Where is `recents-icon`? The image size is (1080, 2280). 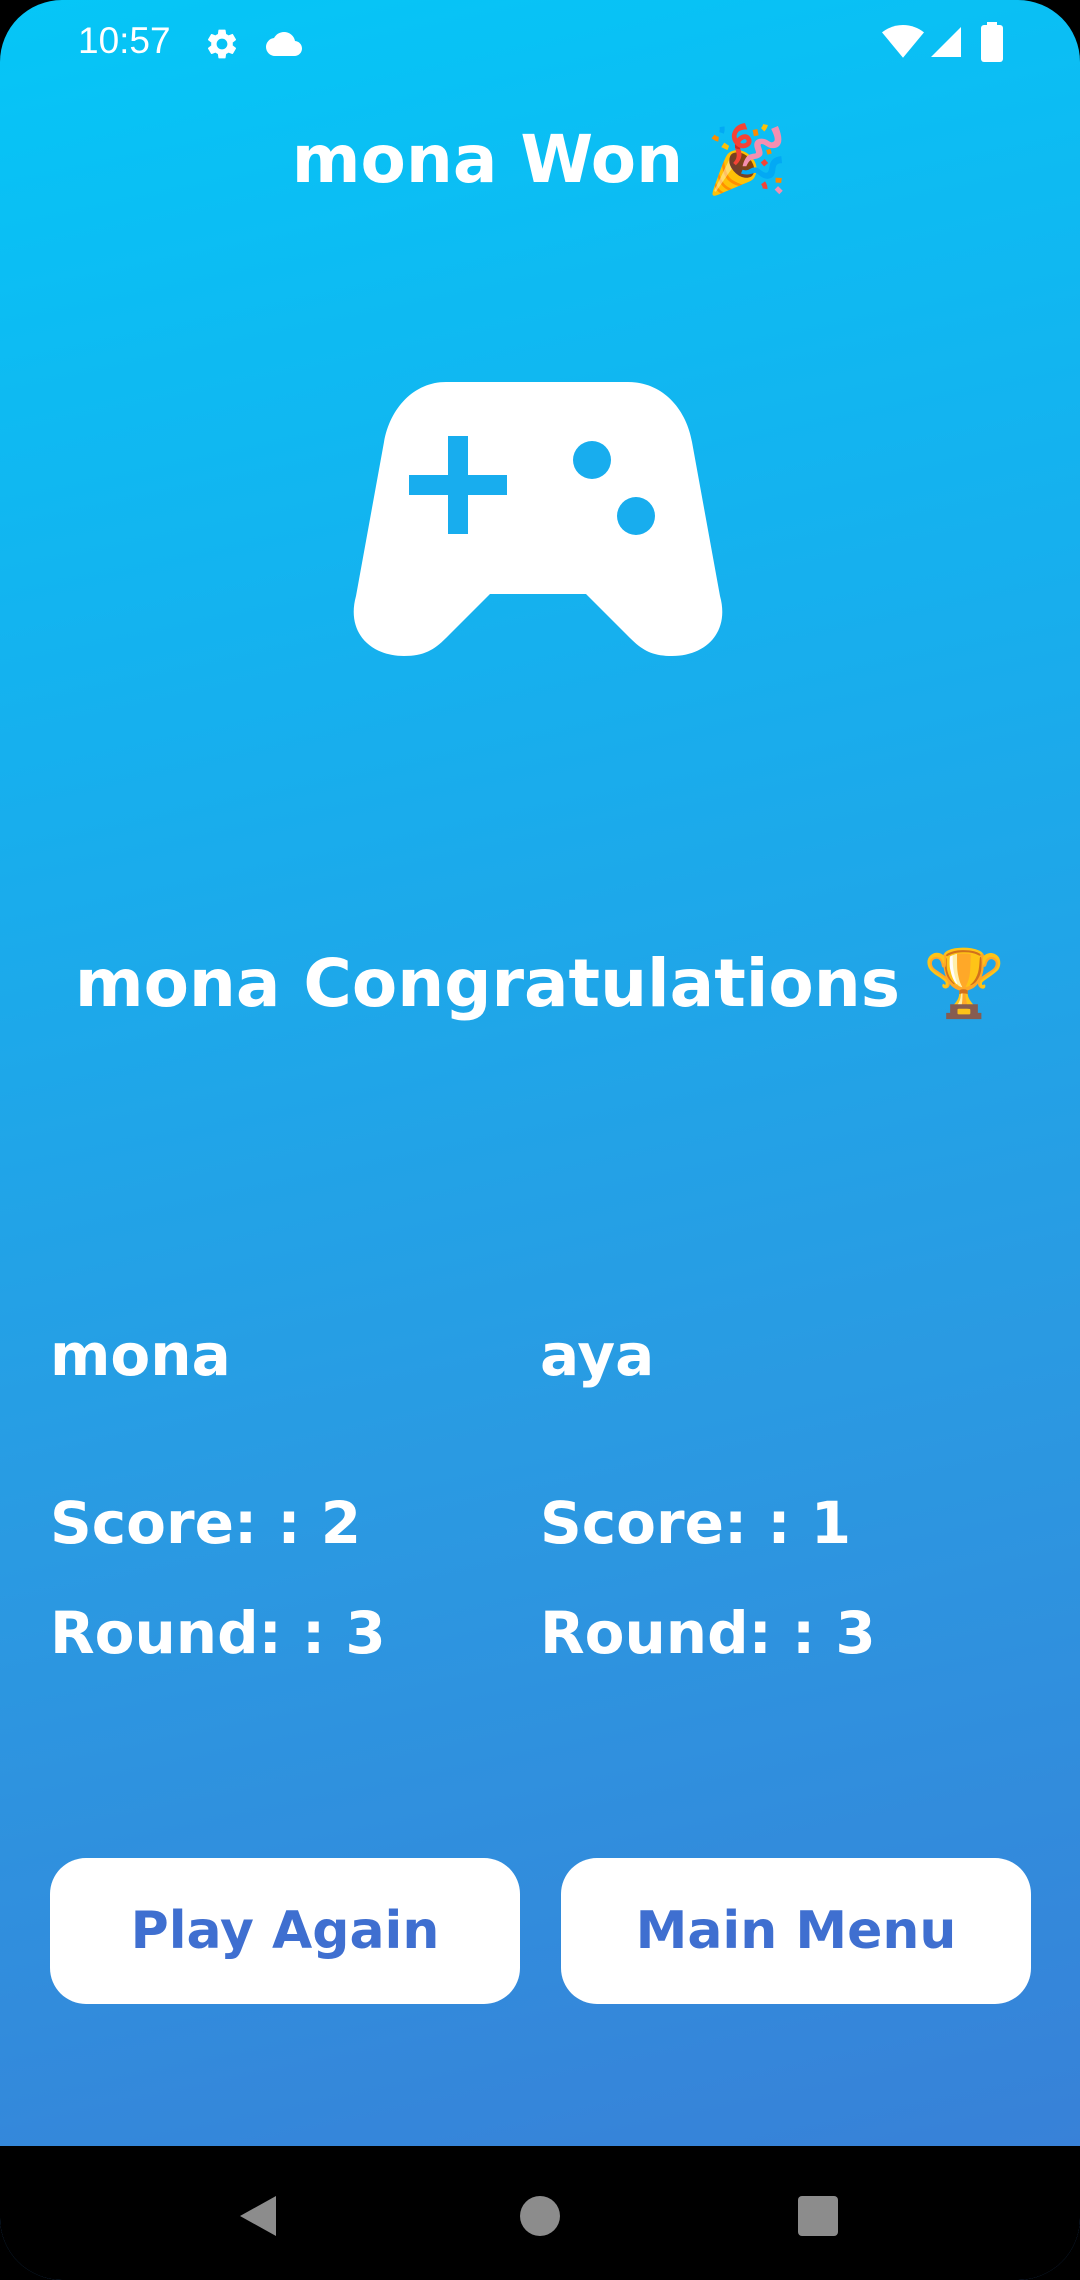 recents-icon is located at coordinates (818, 2216).